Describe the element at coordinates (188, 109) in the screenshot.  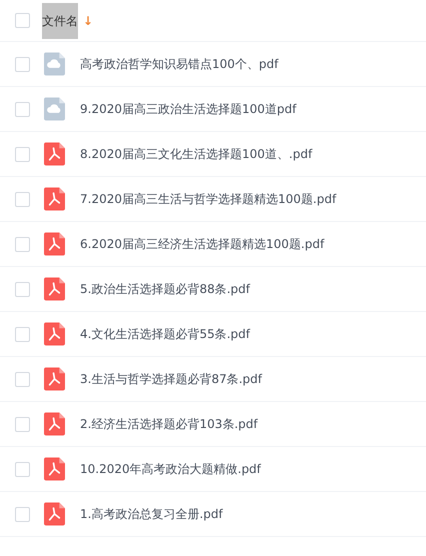
I see `file-name: 9.2020届高三政治生活选择题100道pdf` at that location.